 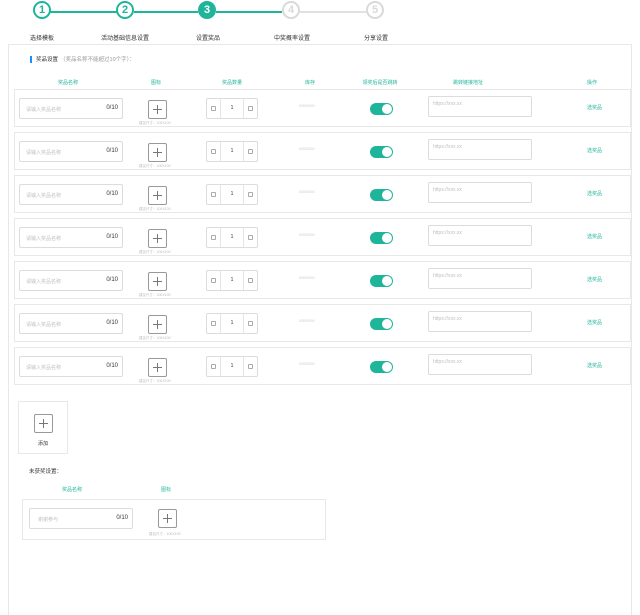 What do you see at coordinates (292, 39) in the screenshot?
I see `step-4-label: 中奖概率设置` at bounding box center [292, 39].